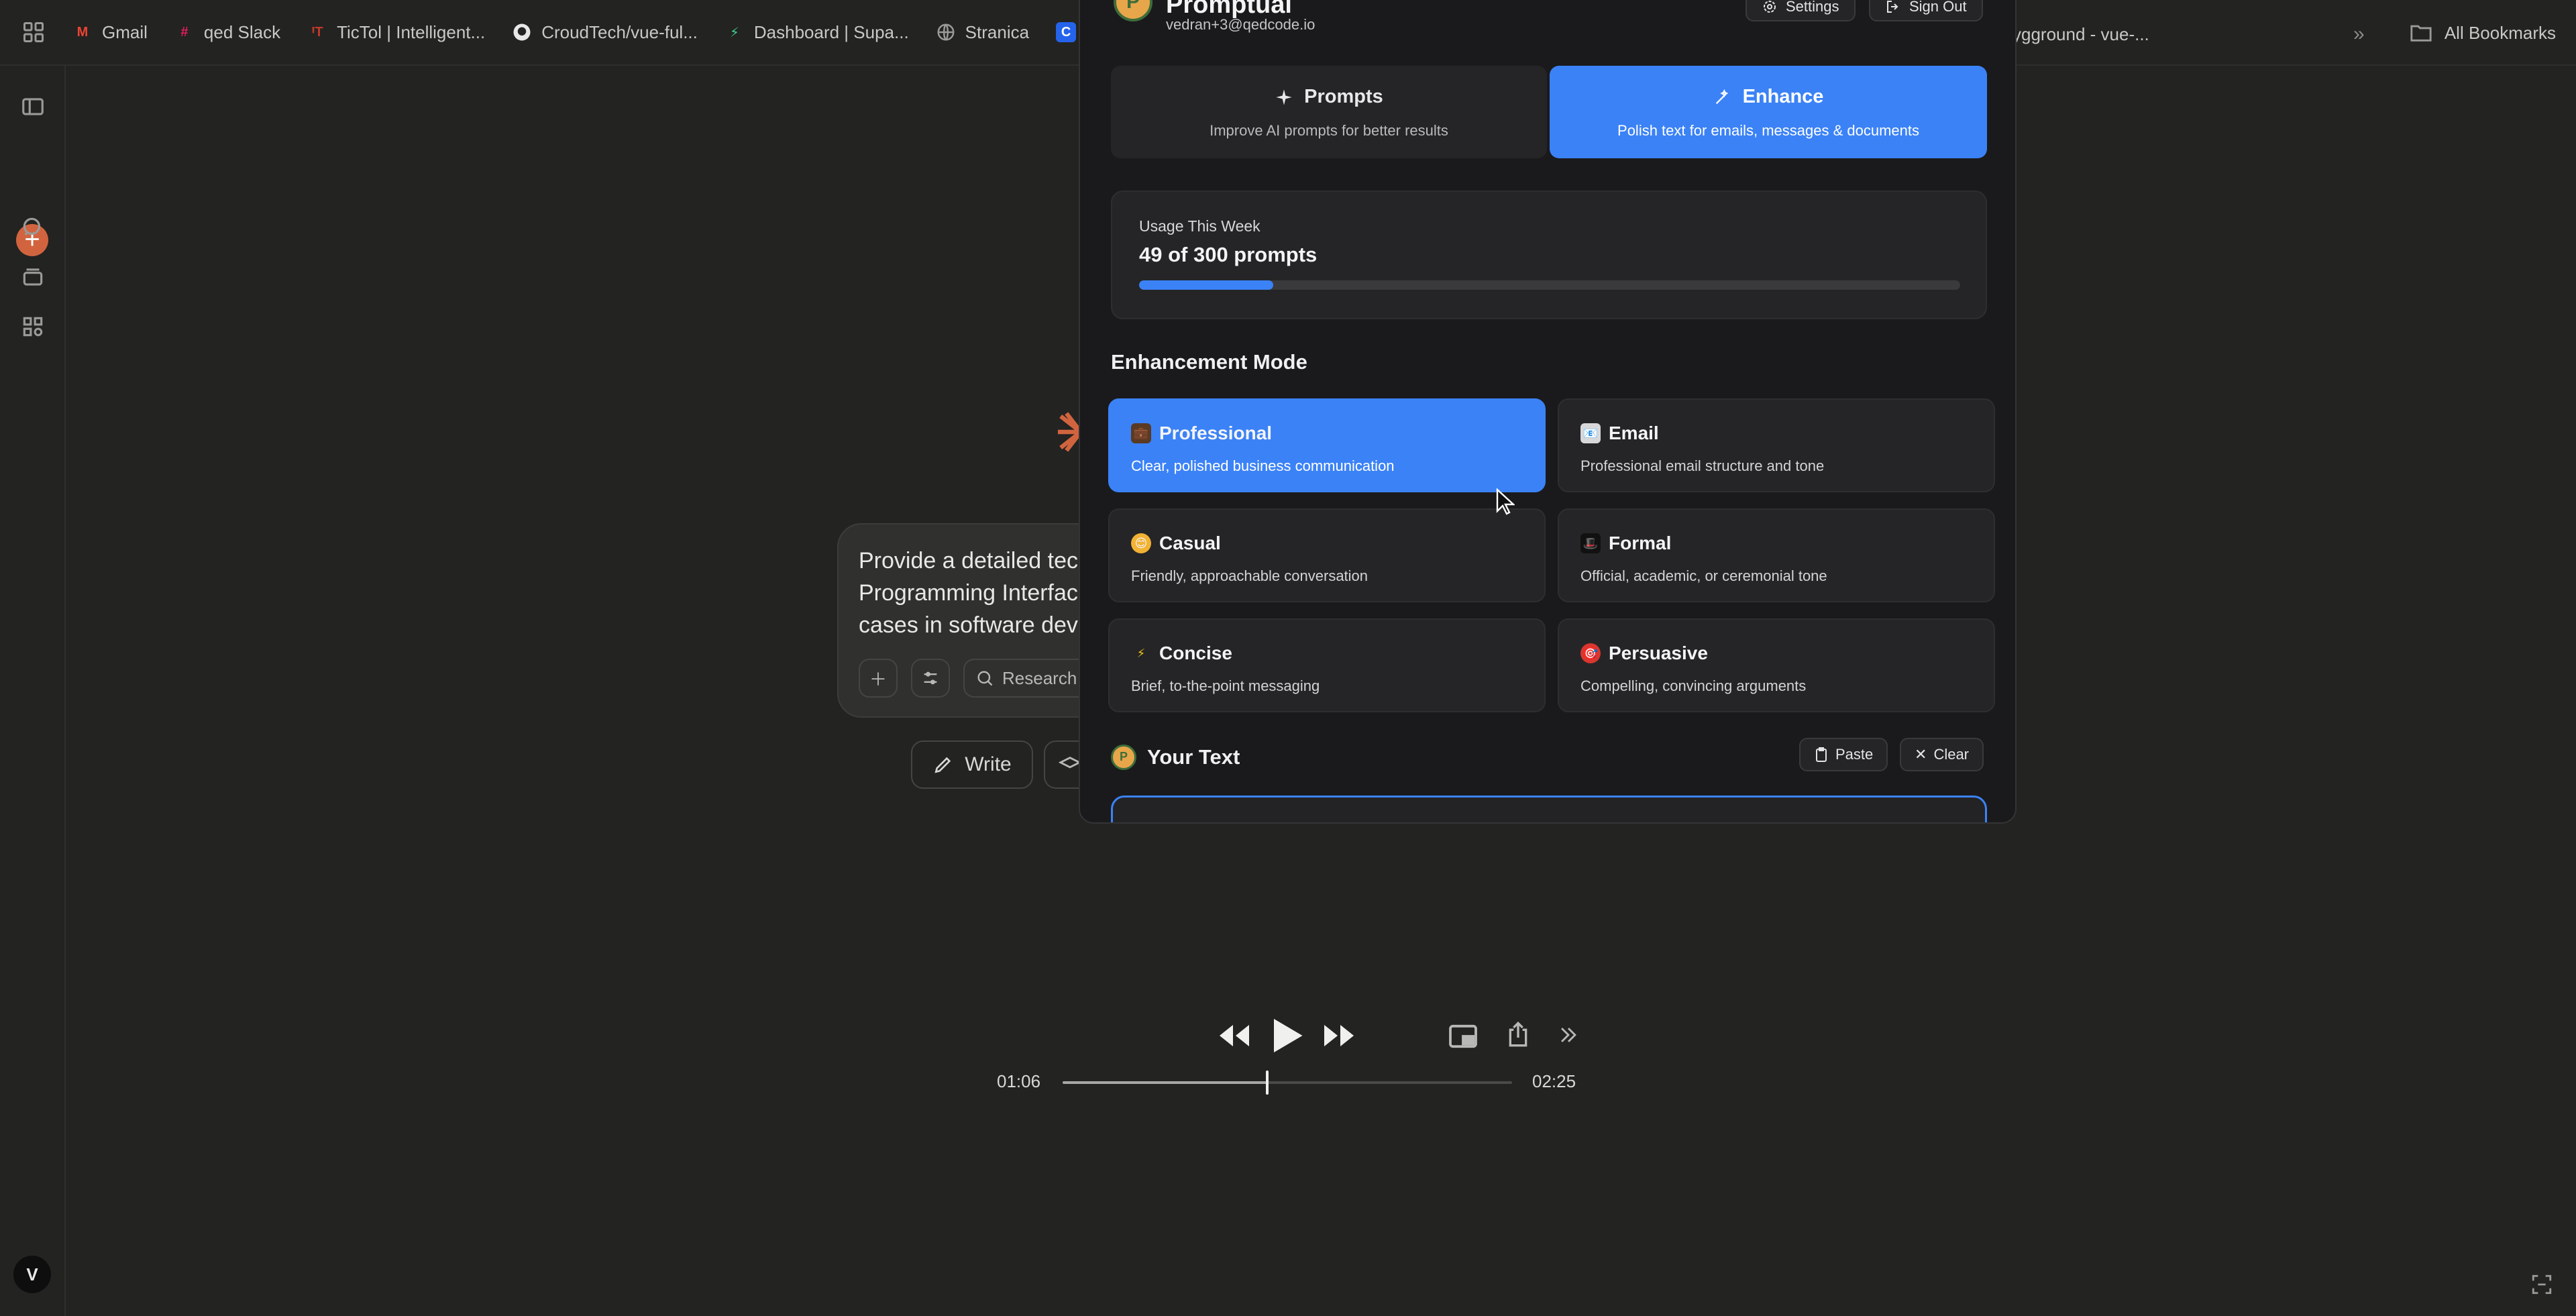  I want to click on all-bookmarks: All Bookmarks, so click(2483, 33).